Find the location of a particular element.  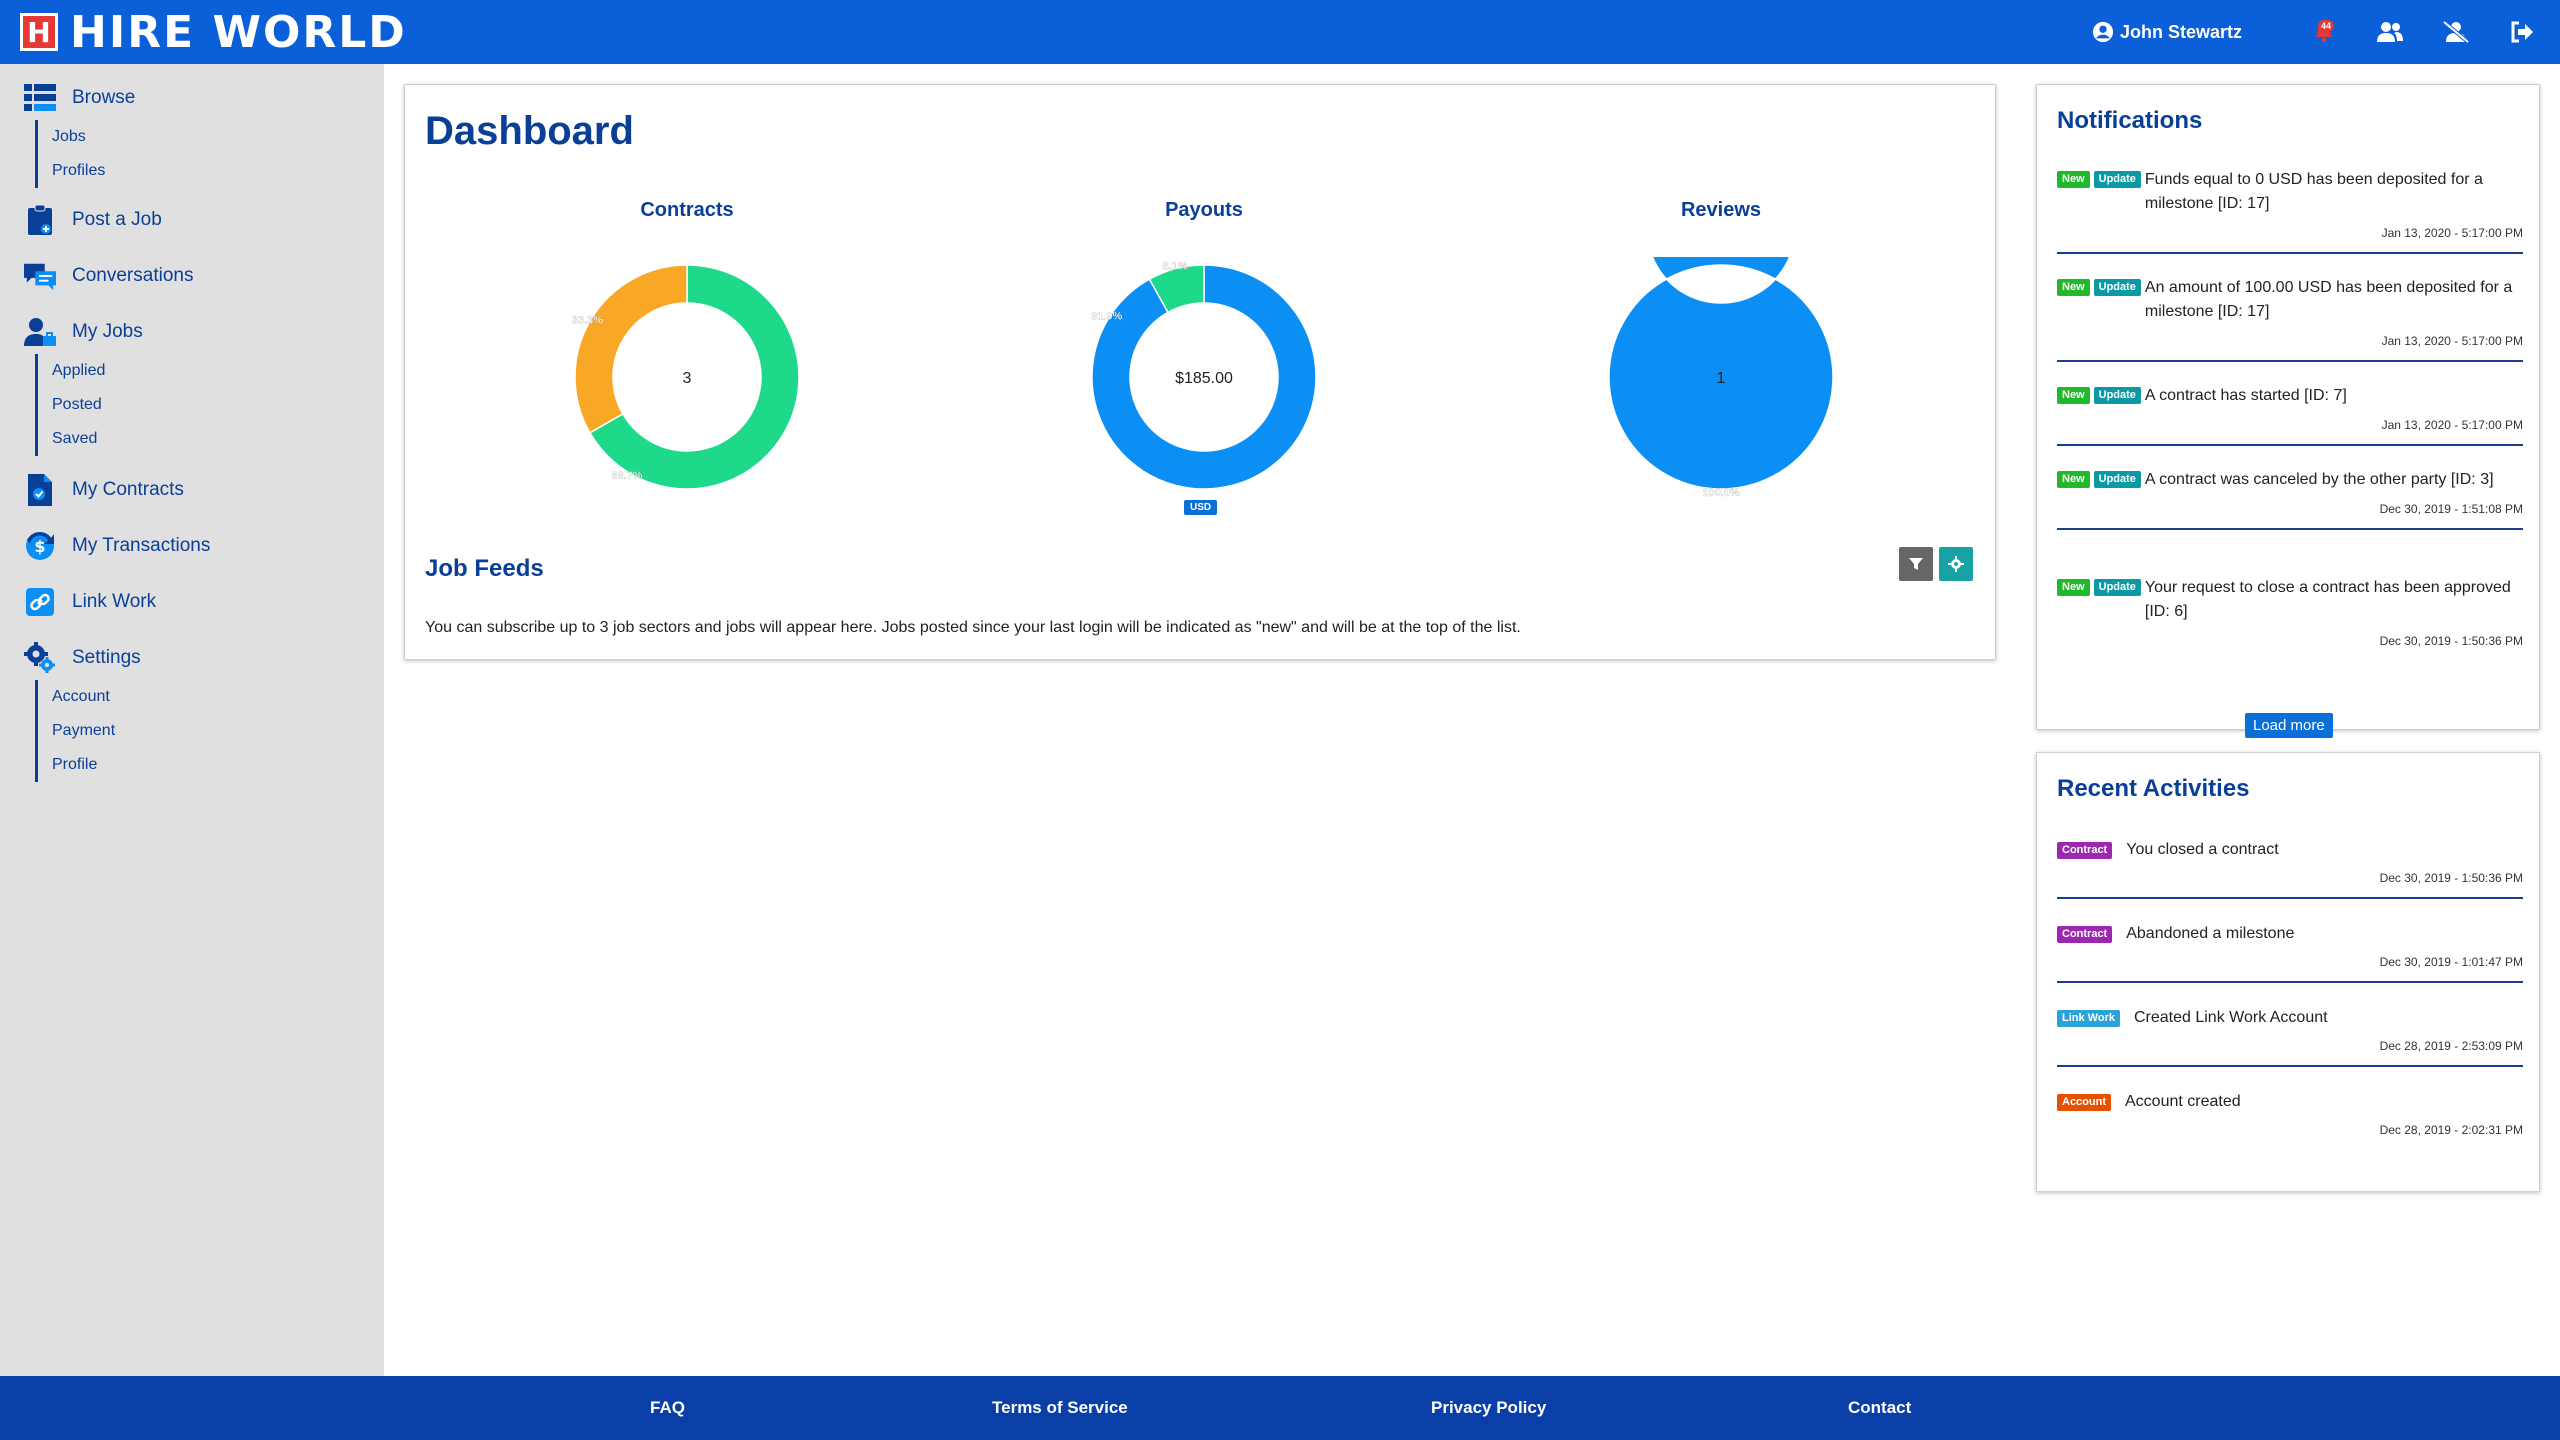

logout-button is located at coordinates (2522, 32).